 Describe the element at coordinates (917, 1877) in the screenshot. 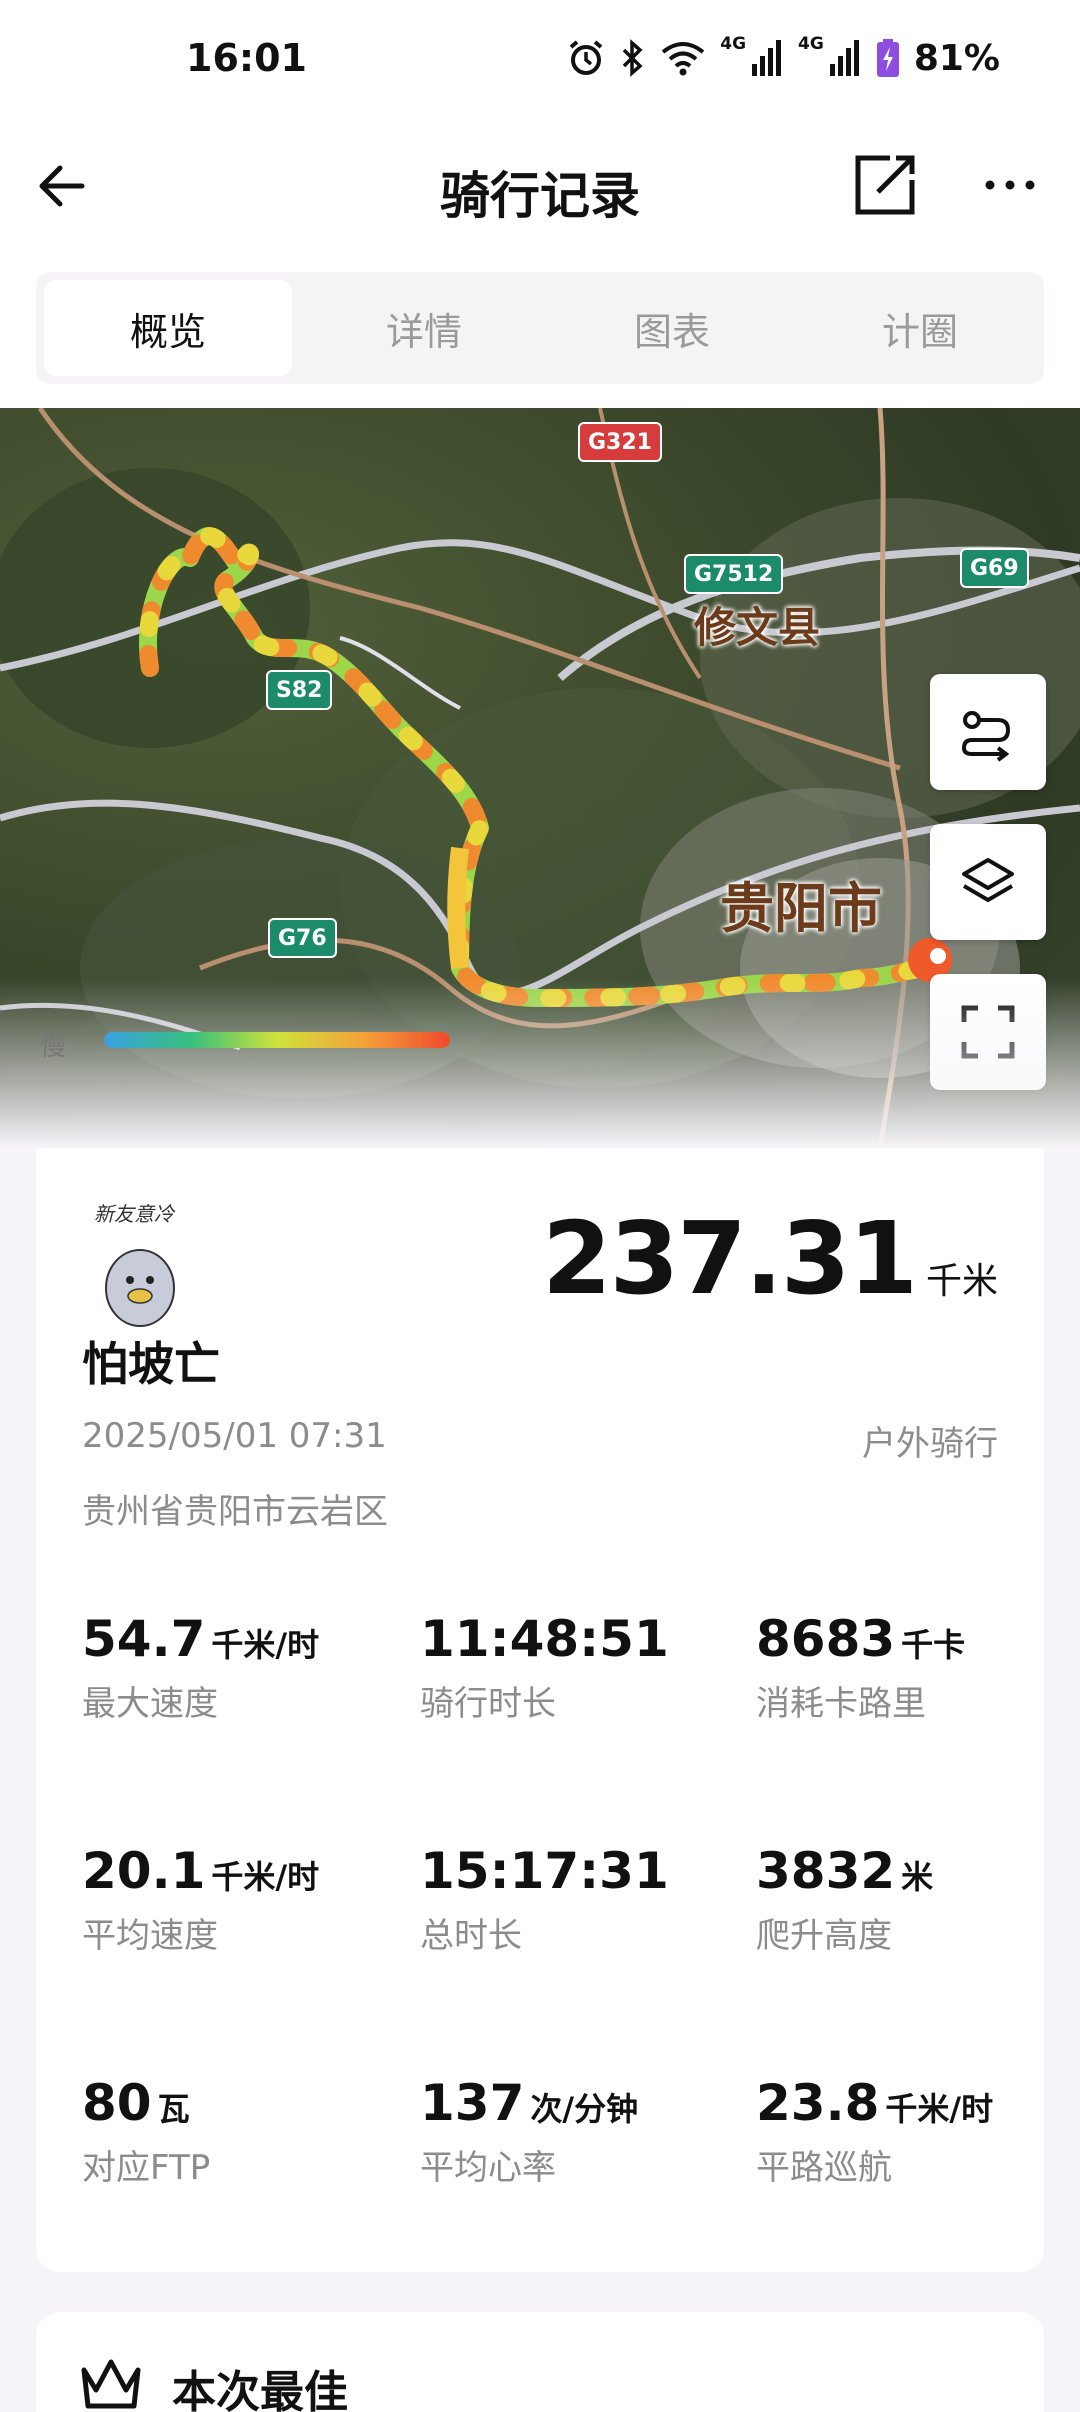

I see `stat-unit: 米` at that location.